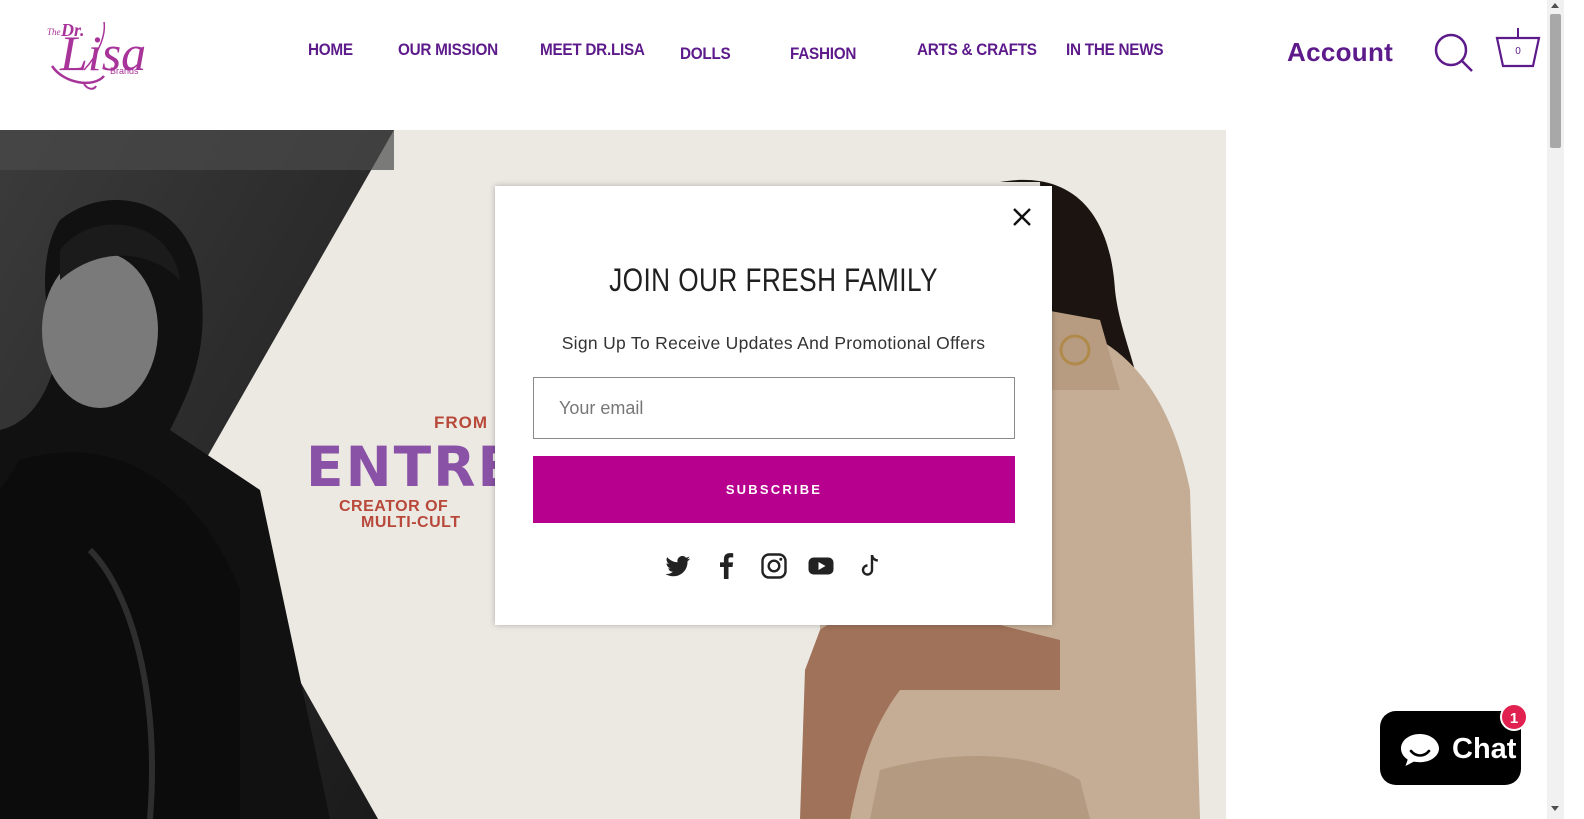 The width and height of the screenshot is (1584, 819). I want to click on email-field, so click(774, 408).